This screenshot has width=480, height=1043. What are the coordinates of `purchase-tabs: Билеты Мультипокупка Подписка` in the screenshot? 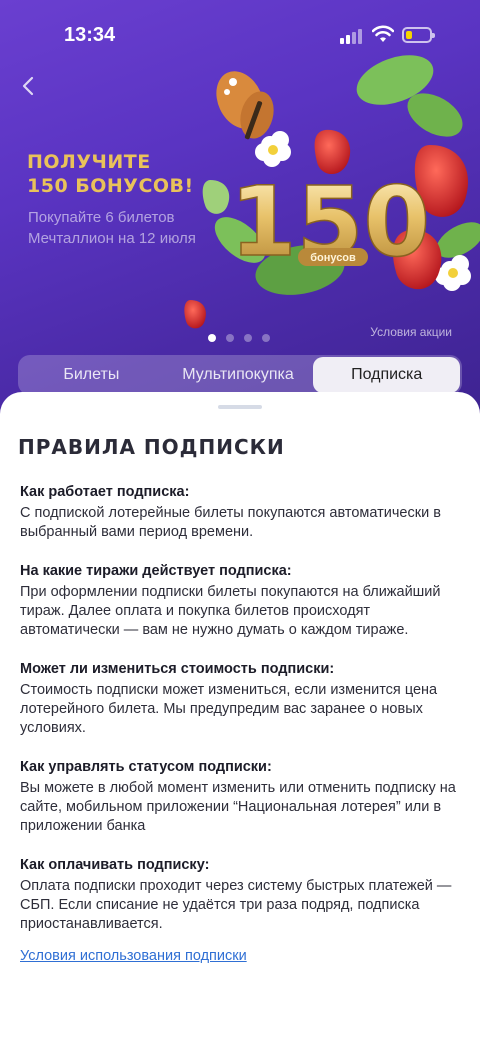 It's located at (240, 375).